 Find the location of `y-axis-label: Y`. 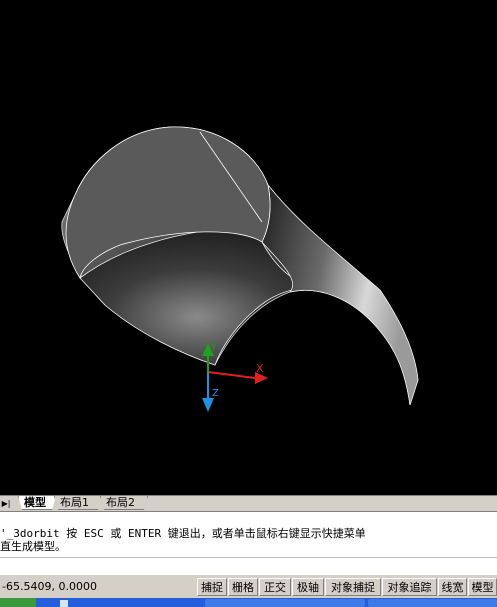

y-axis-label: Y is located at coordinates (213, 348).